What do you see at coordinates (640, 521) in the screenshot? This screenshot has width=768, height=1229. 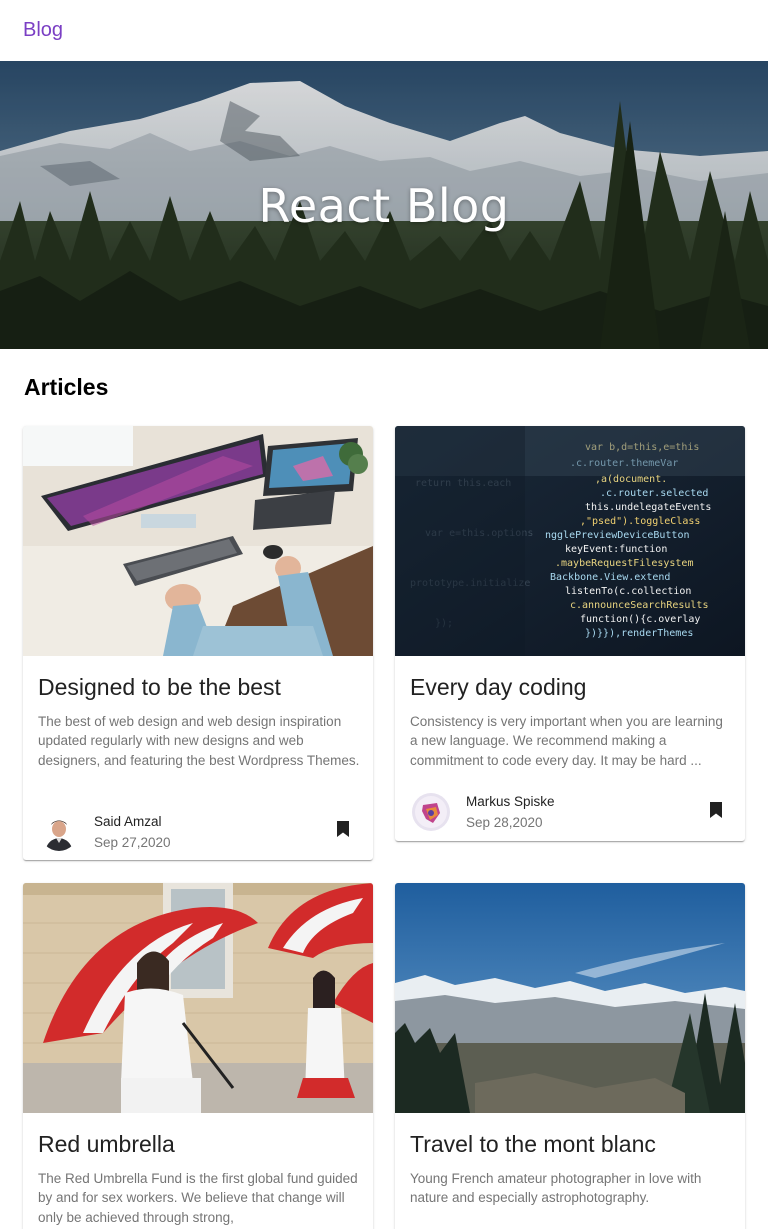 I see `svg-text: ,"psed").toggleClass` at bounding box center [640, 521].